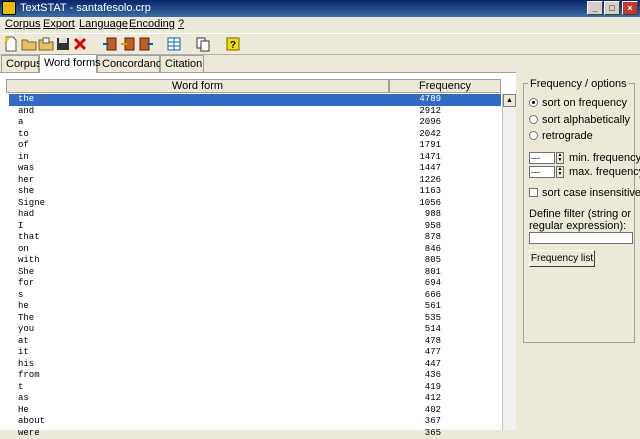 The image size is (640, 439). Describe the element at coordinates (59, 24) in the screenshot. I see `menu-export: Export` at that location.